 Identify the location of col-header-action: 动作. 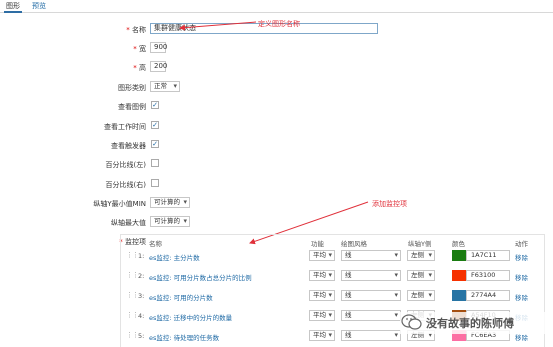
(521, 244).